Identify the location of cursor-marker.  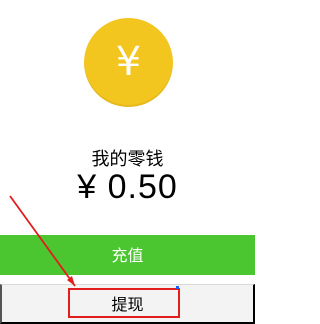
(177, 287).